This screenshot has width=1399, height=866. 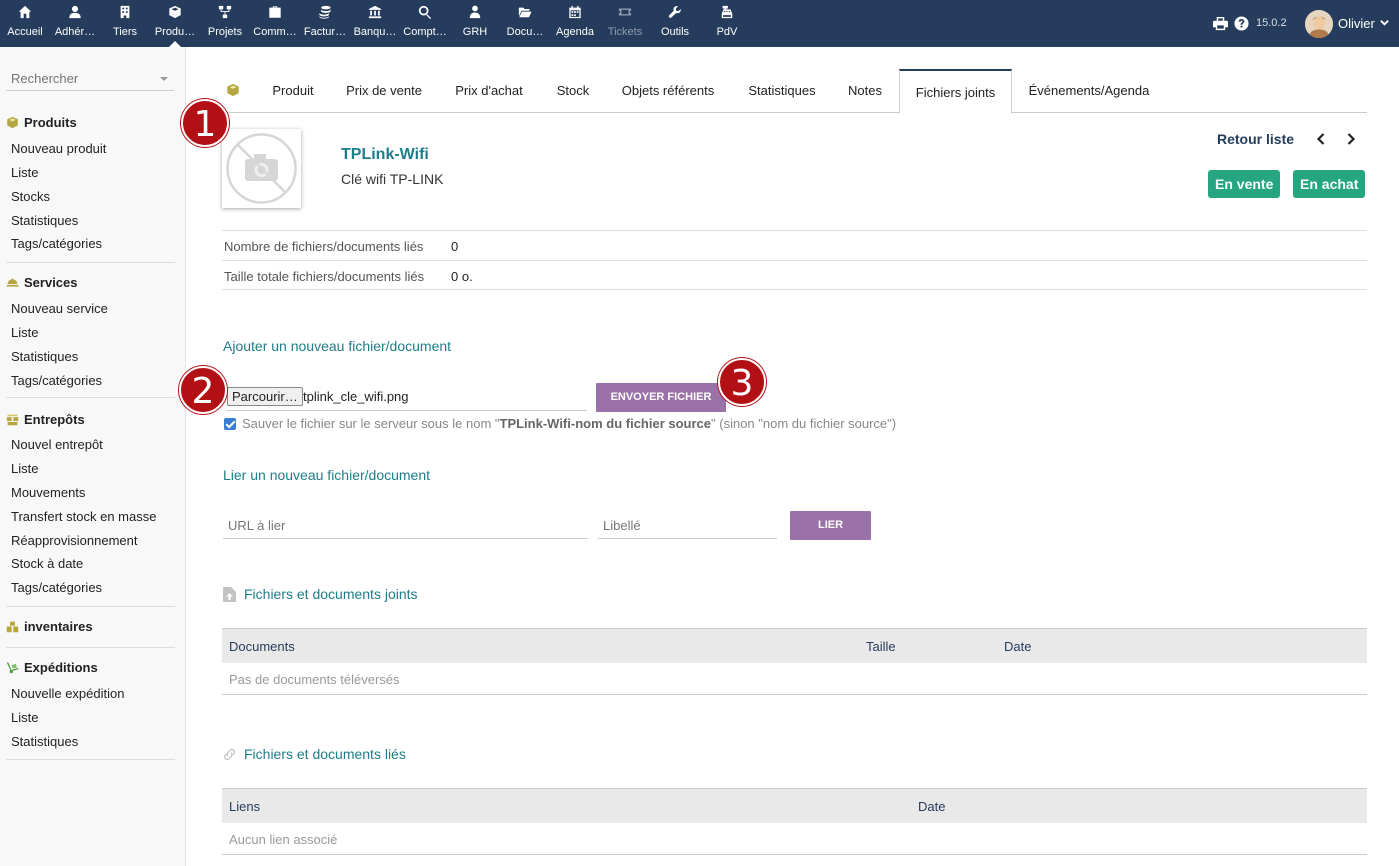 What do you see at coordinates (573, 91) in the screenshot?
I see `tab-stock: Stock` at bounding box center [573, 91].